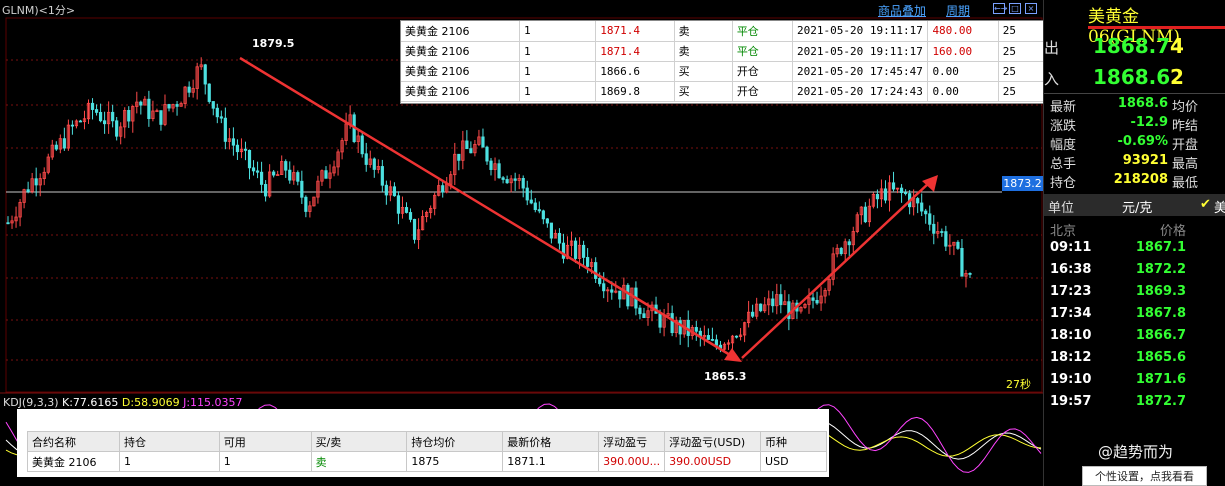 This screenshot has height=486, width=1225. What do you see at coordinates (793, 461) in the screenshot?
I see `position-cell: USD` at bounding box center [793, 461].